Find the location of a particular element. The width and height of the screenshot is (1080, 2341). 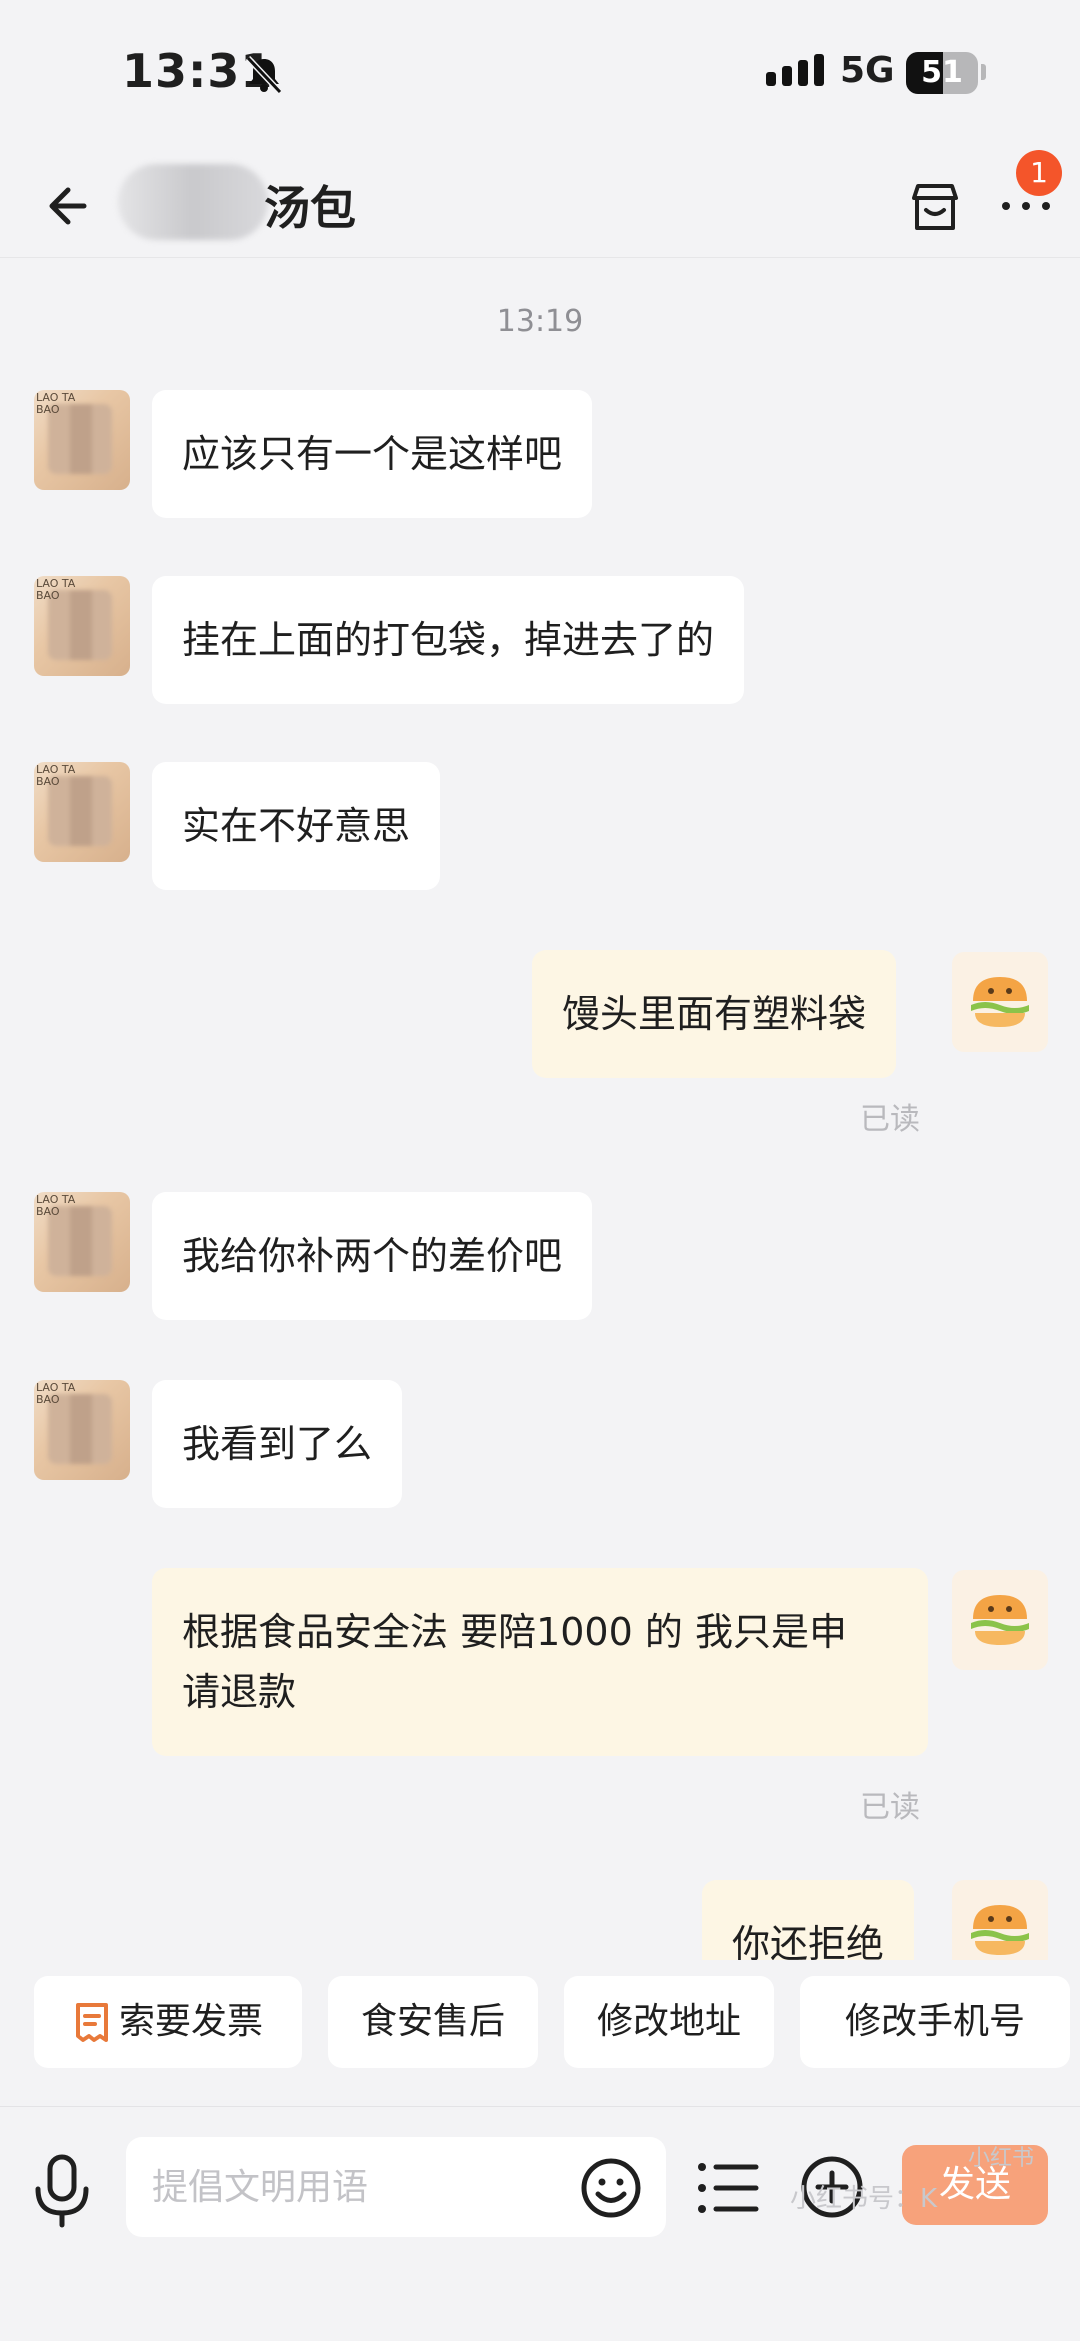

chip-label: 修改地址 is located at coordinates (668, 2021).